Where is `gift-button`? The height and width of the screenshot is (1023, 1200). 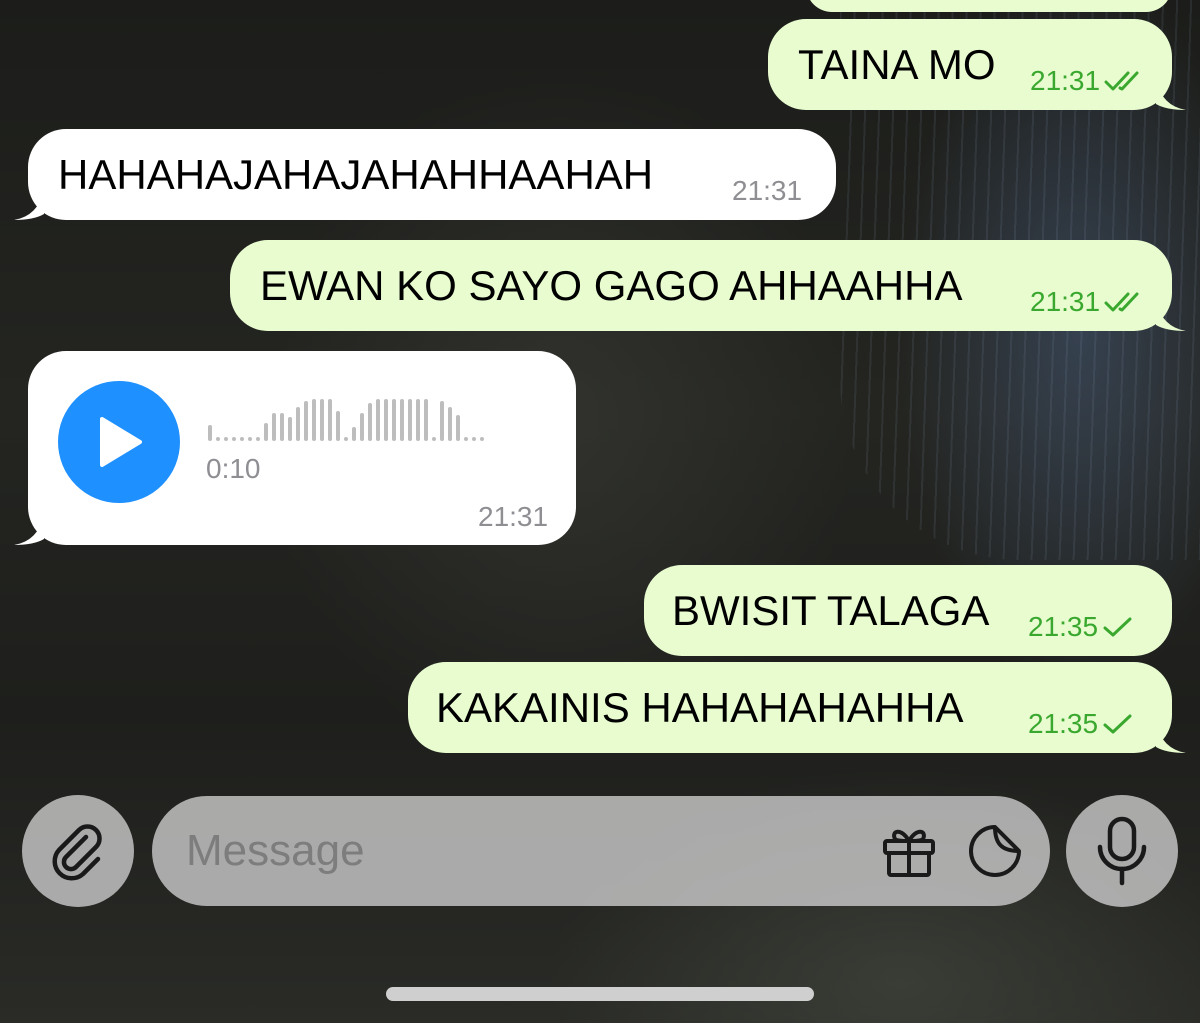 gift-button is located at coordinates (909, 851).